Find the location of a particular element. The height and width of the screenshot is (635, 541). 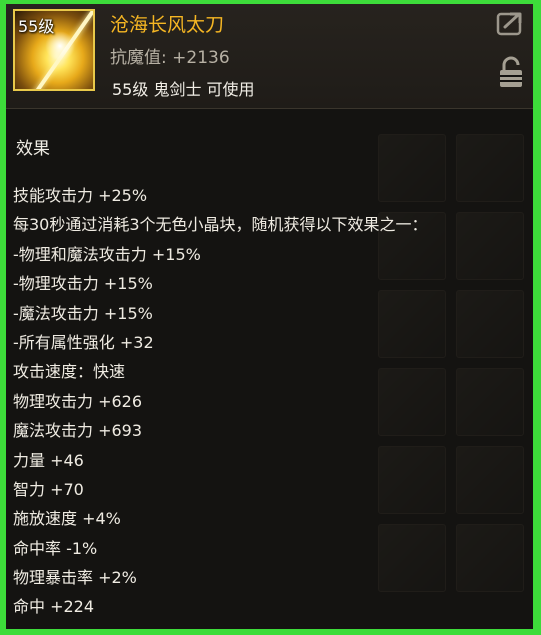

effect-line: 攻击速度：快速 is located at coordinates (69, 372).